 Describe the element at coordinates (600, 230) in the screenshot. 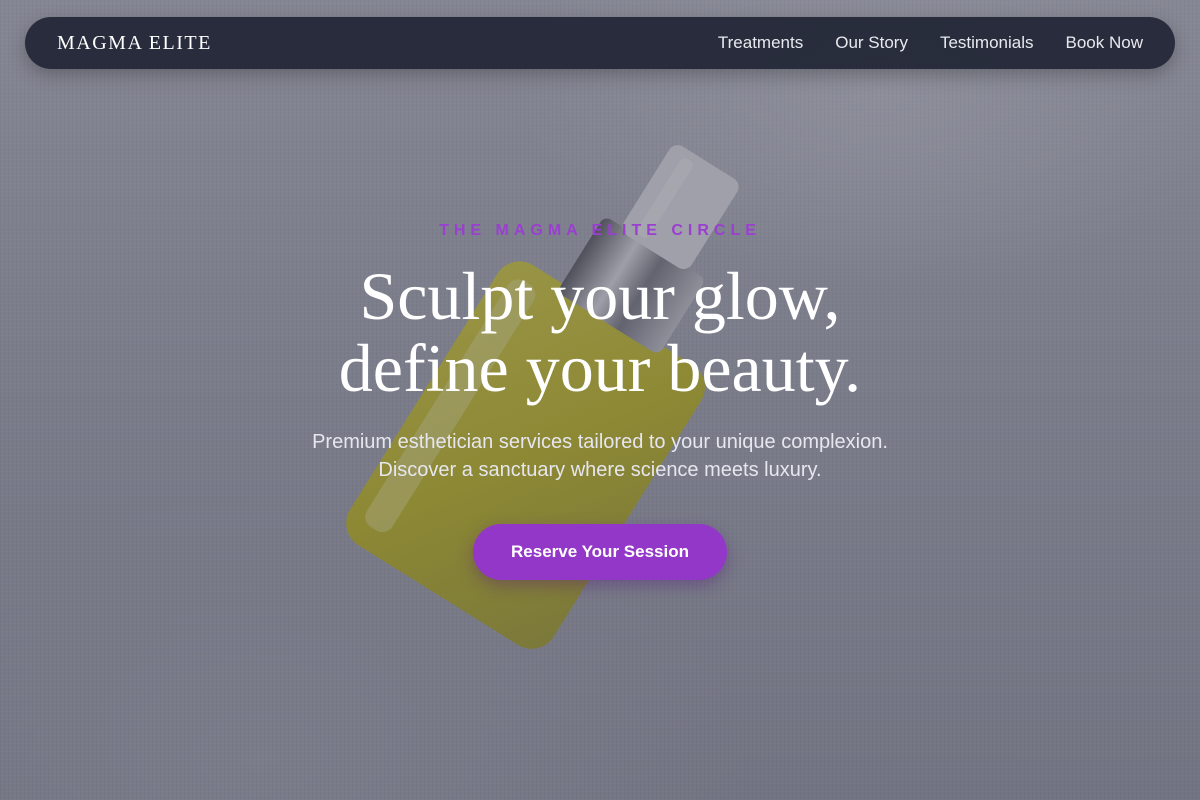

I see `hero-eyebrow: THE MAGMA ELITE CIRCLE` at that location.